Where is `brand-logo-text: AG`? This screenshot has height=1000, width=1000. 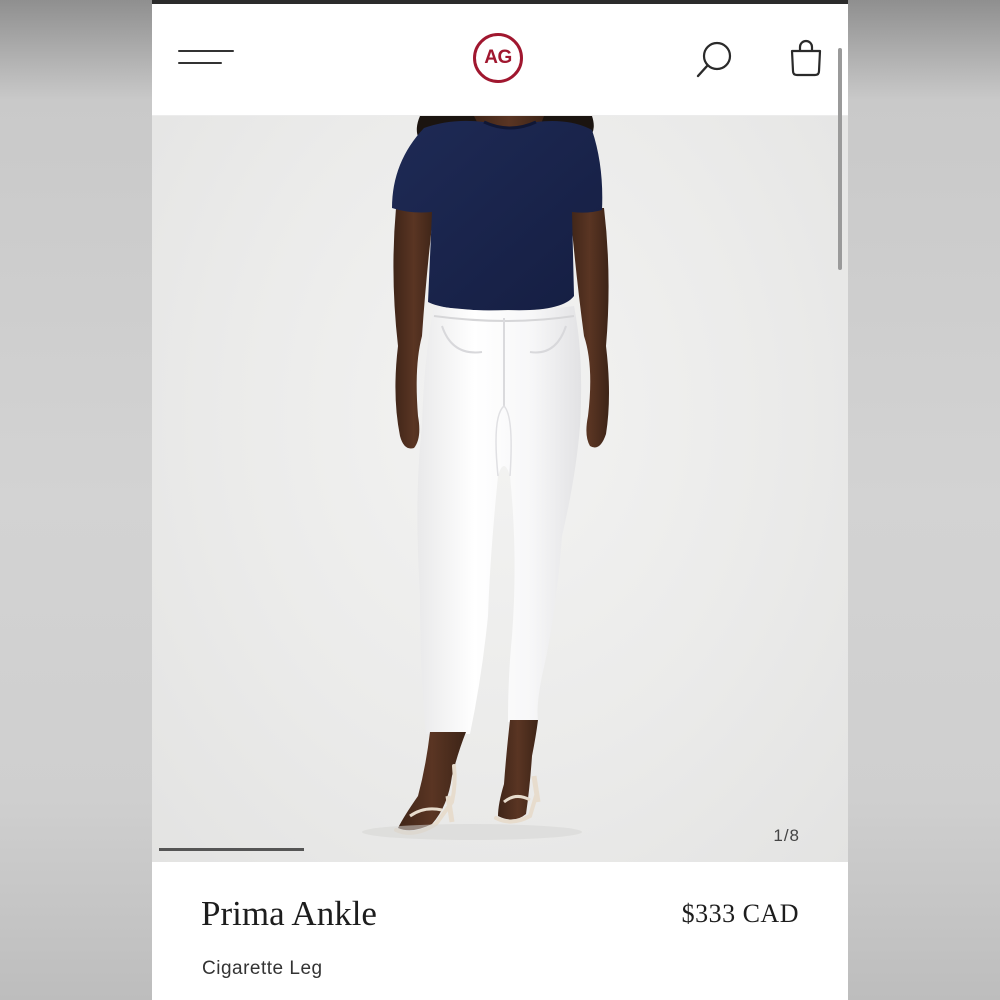 brand-logo-text: AG is located at coordinates (498, 57).